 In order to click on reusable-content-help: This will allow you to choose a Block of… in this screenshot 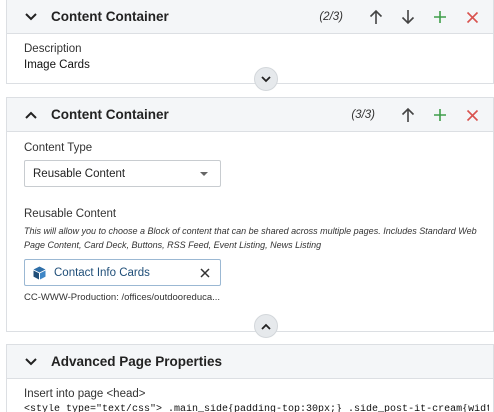, I will do `click(250, 238)`.